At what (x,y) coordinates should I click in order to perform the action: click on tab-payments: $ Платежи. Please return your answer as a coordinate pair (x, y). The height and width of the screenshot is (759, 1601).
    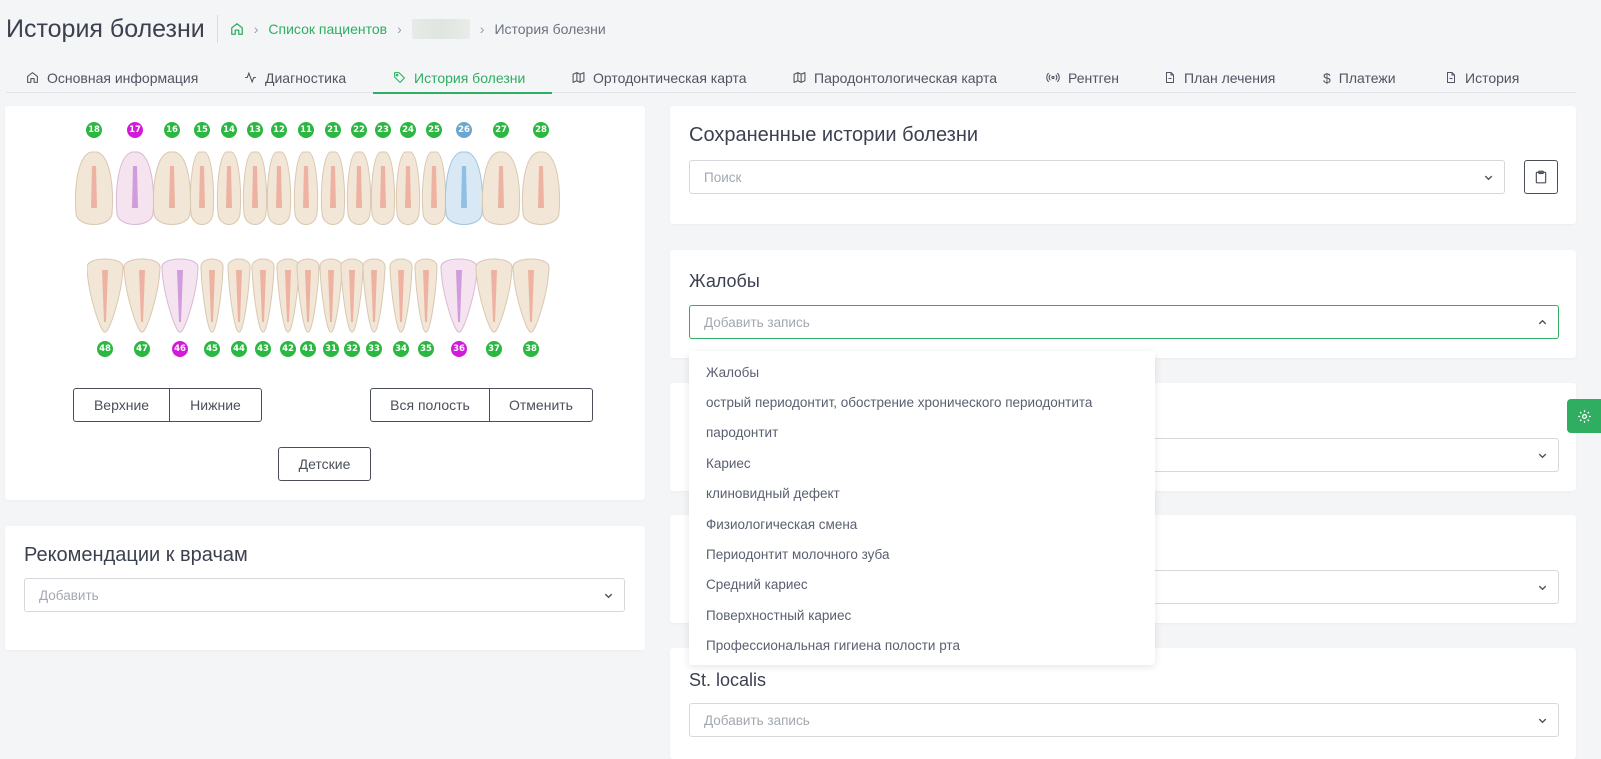
    Looking at the image, I should click on (1359, 77).